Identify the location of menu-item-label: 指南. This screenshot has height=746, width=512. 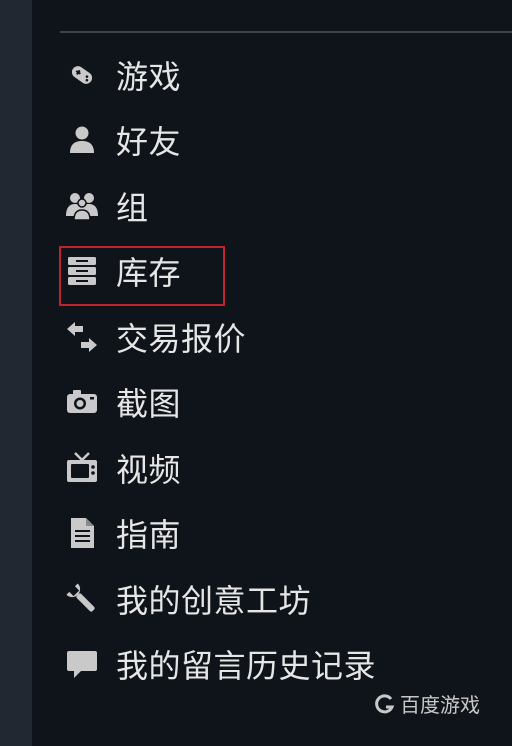
(149, 535).